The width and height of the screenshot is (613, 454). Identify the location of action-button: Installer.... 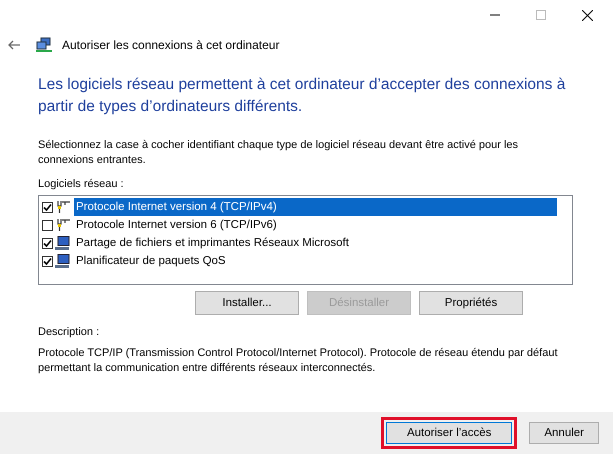
(247, 303).